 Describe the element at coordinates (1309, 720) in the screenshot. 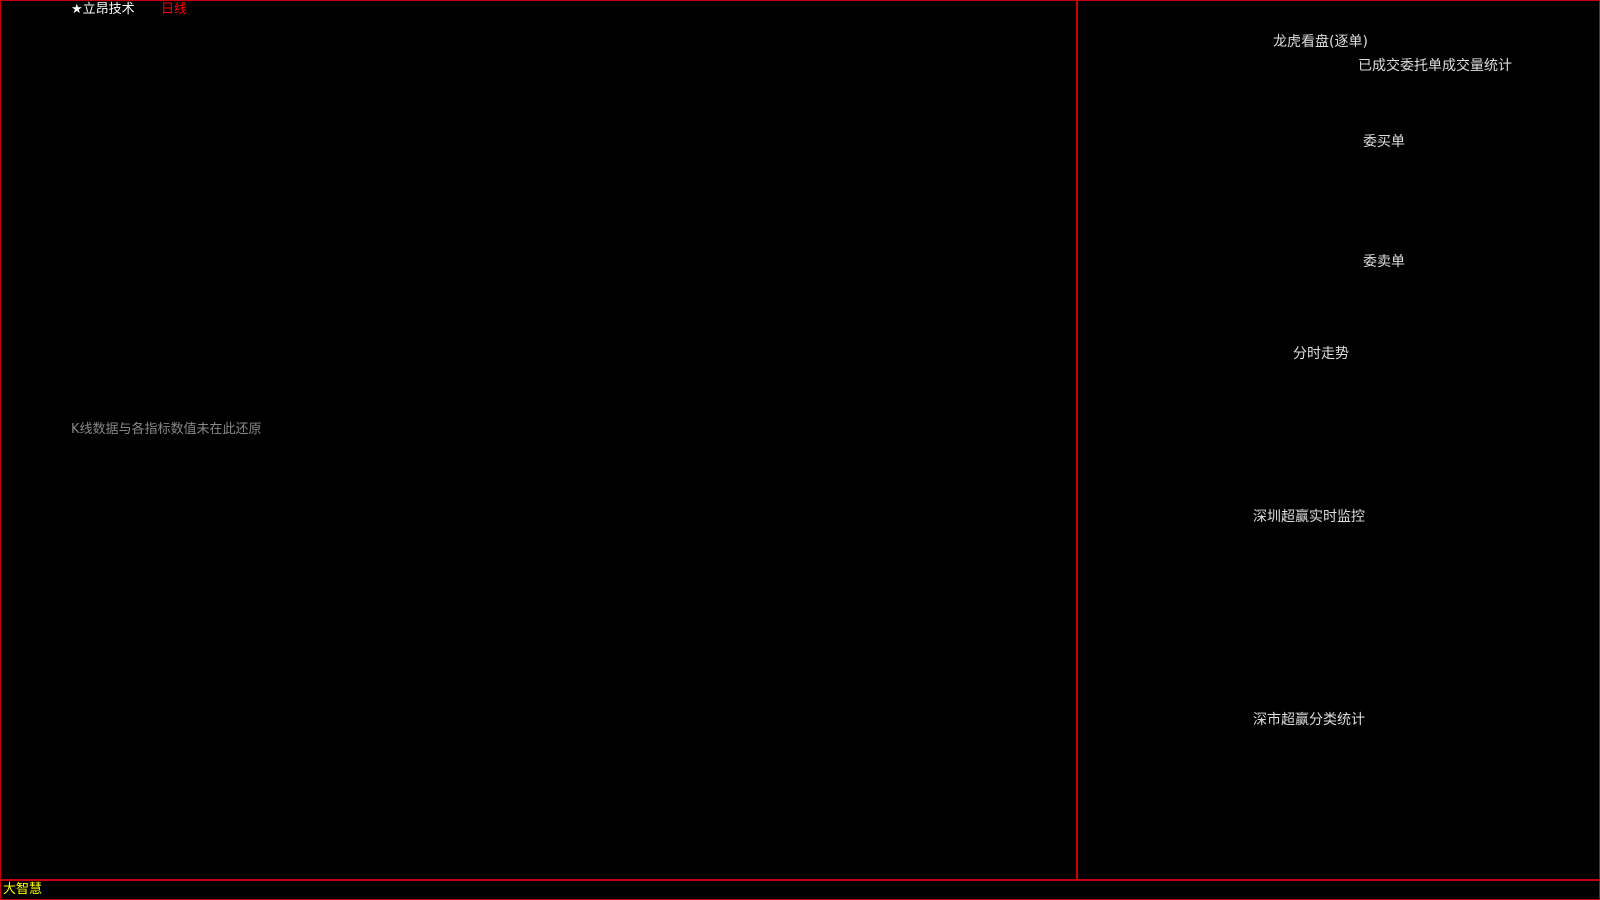

I see `classification-title: 深市超赢分类统计` at that location.